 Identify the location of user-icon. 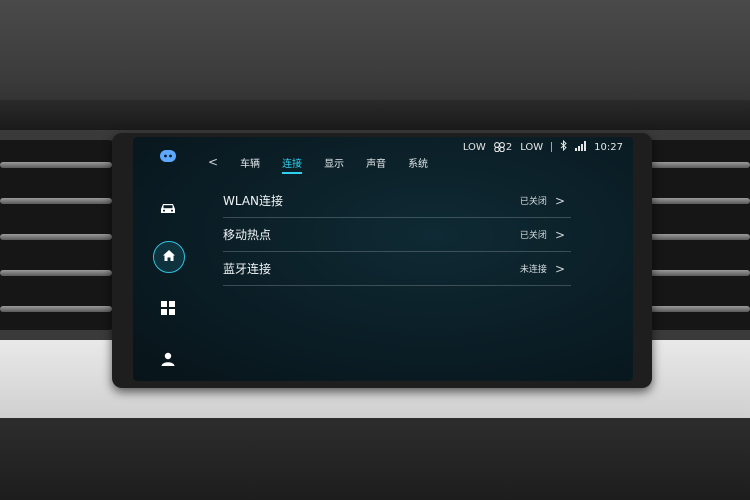
(168, 359).